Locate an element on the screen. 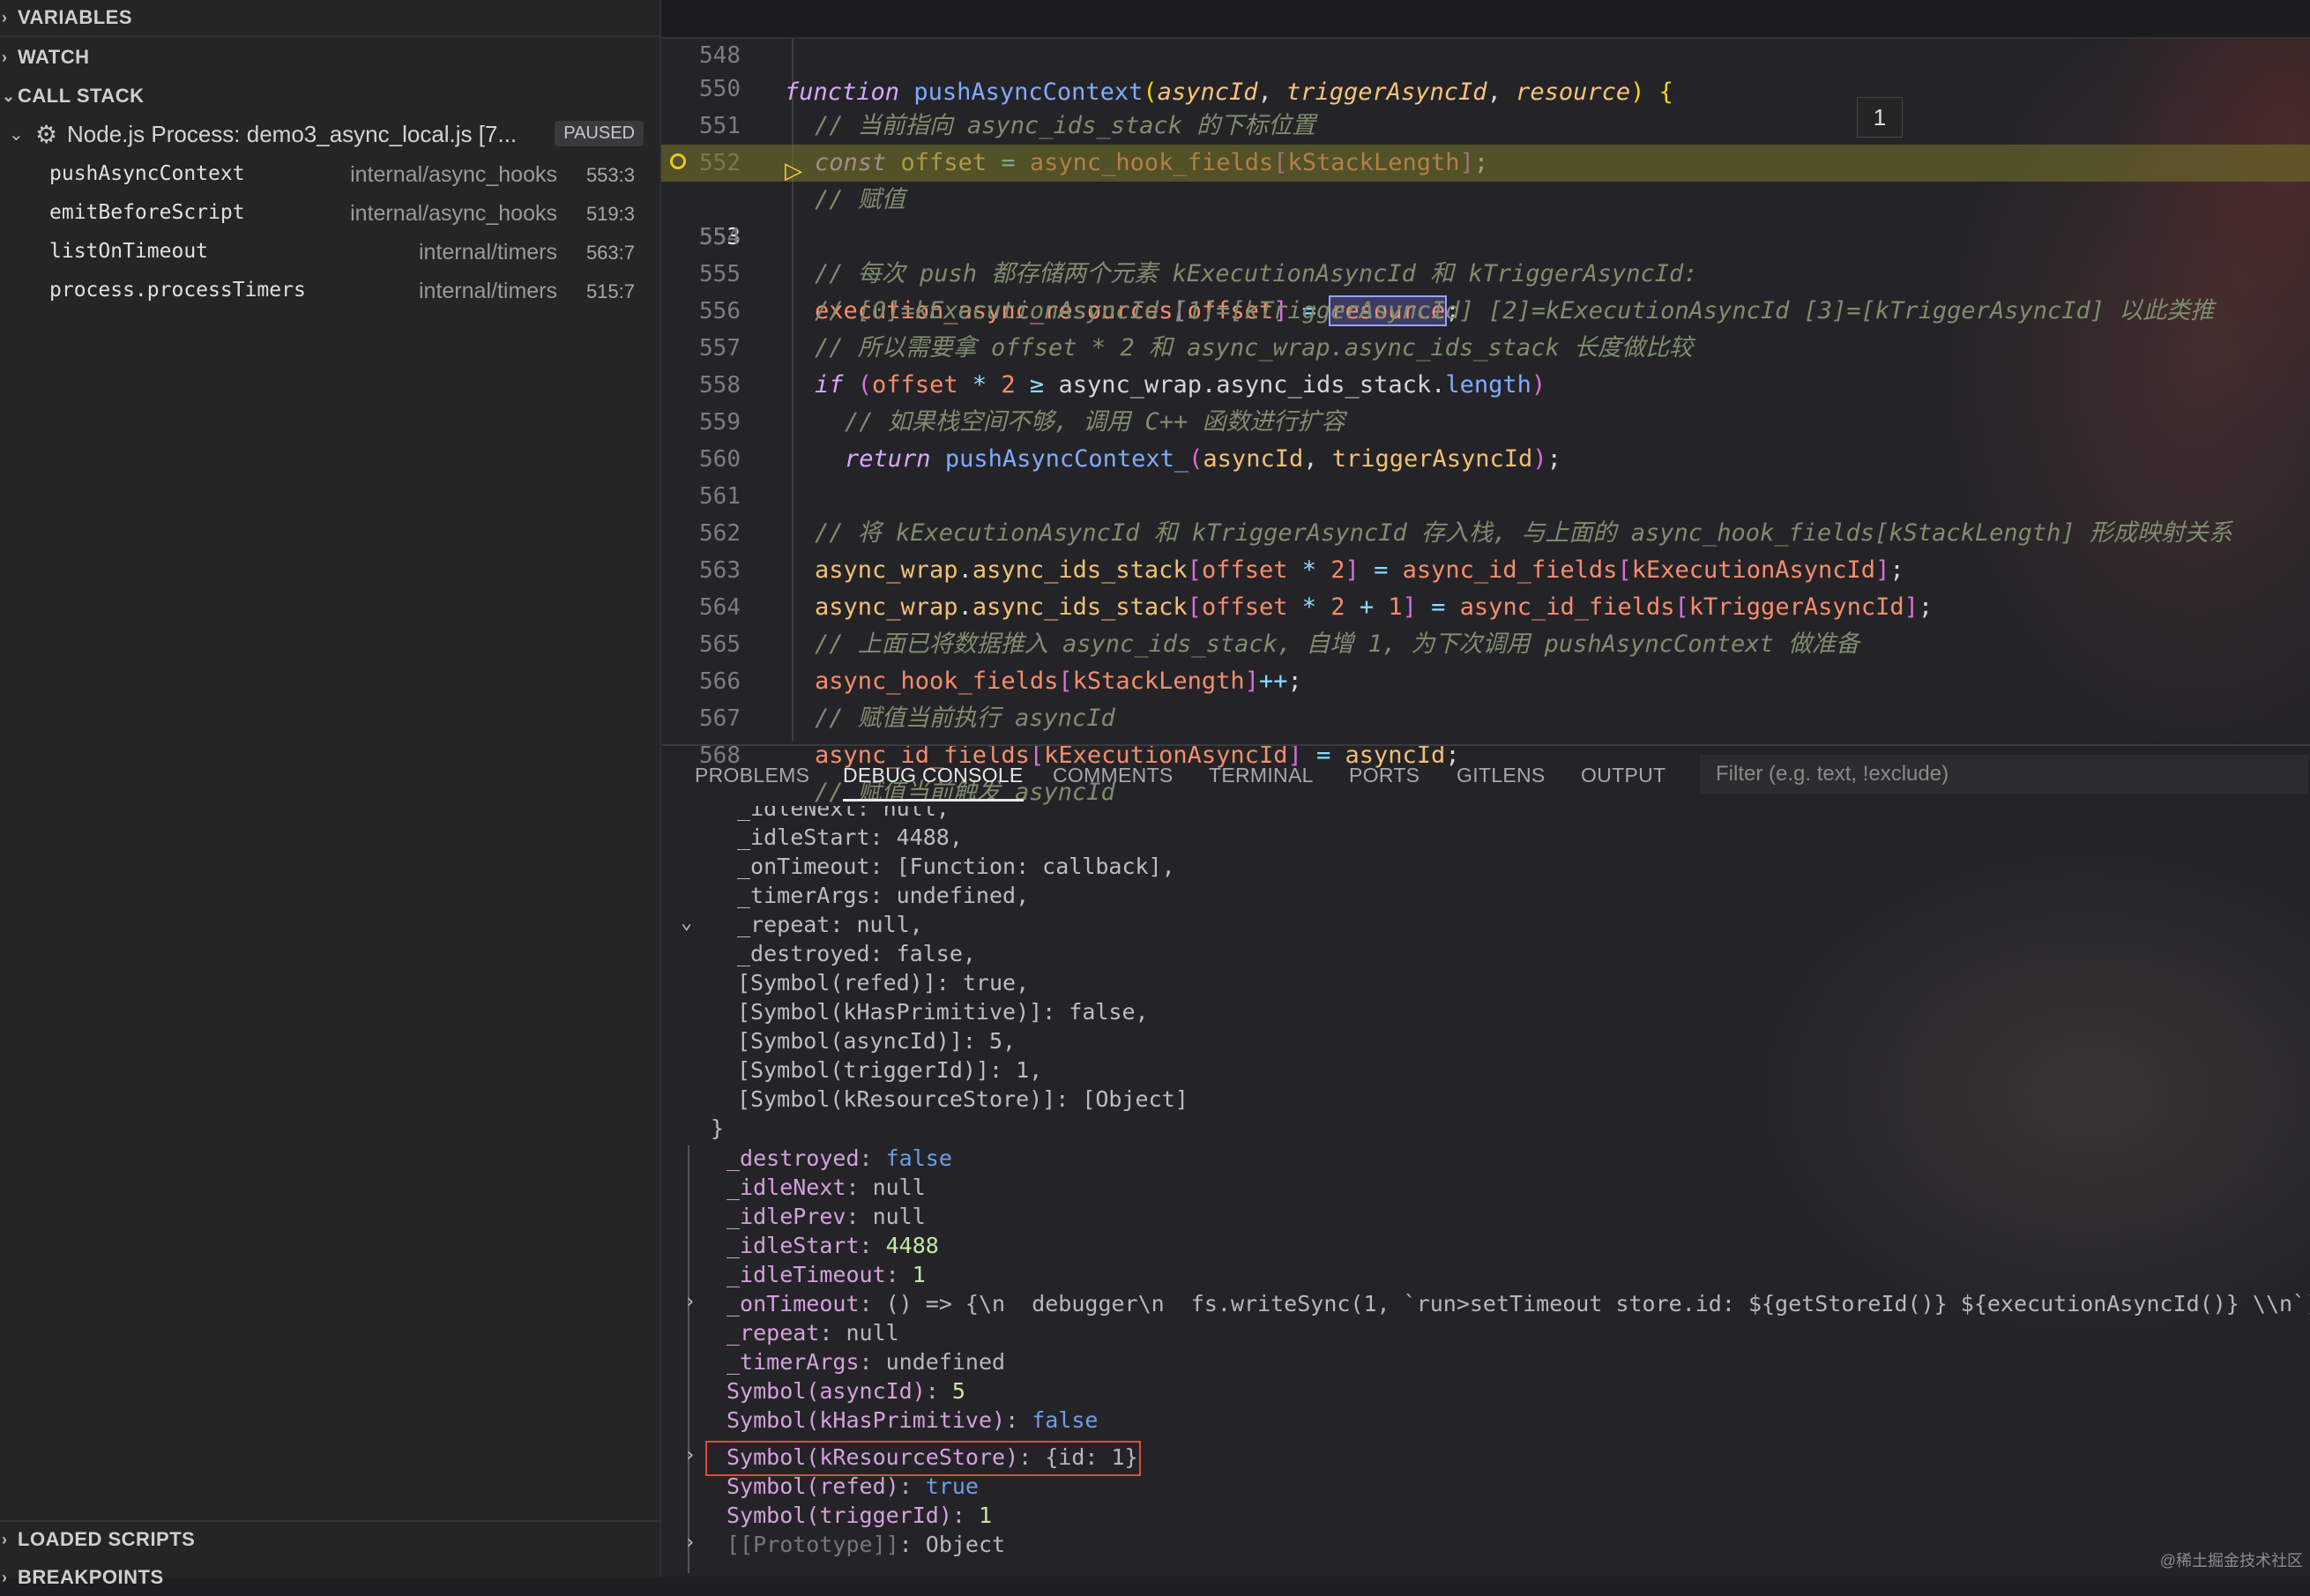  console-line: [Symbol(kResourceStore)]: [Object] is located at coordinates (963, 1099).